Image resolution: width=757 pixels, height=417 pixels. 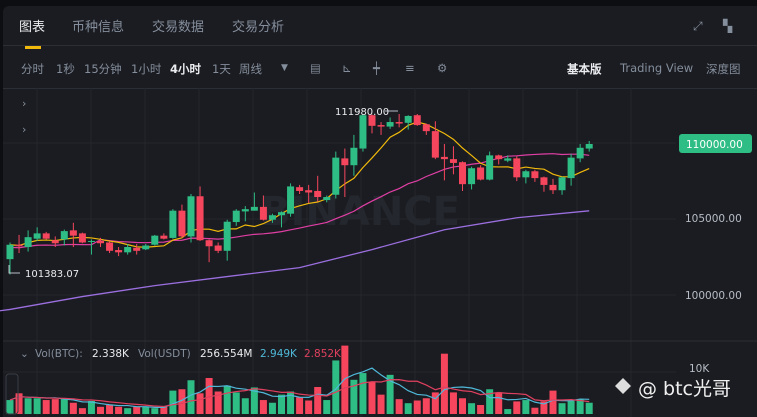 What do you see at coordinates (623, 386) in the screenshot?
I see `binance-logo-icon` at bounding box center [623, 386].